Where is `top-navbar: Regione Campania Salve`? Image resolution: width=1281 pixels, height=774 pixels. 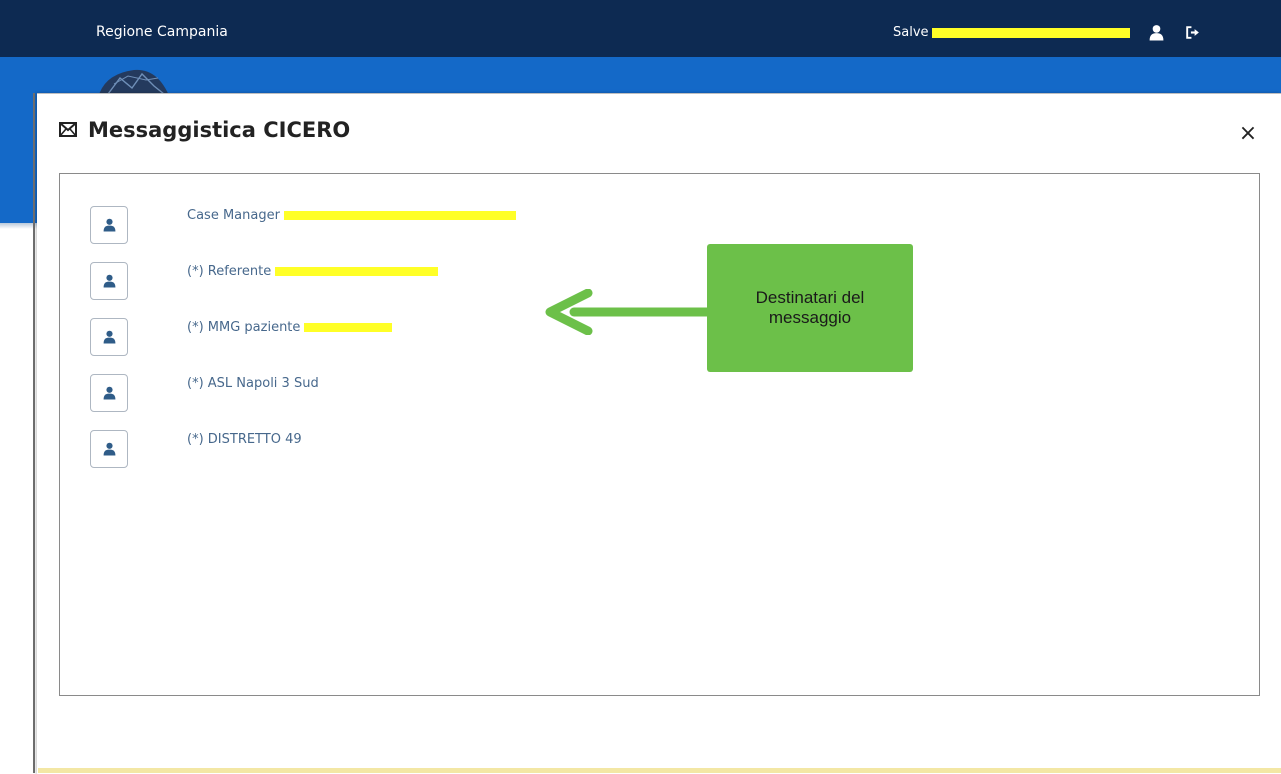
top-navbar: Regione Campania Salve is located at coordinates (640, 28).